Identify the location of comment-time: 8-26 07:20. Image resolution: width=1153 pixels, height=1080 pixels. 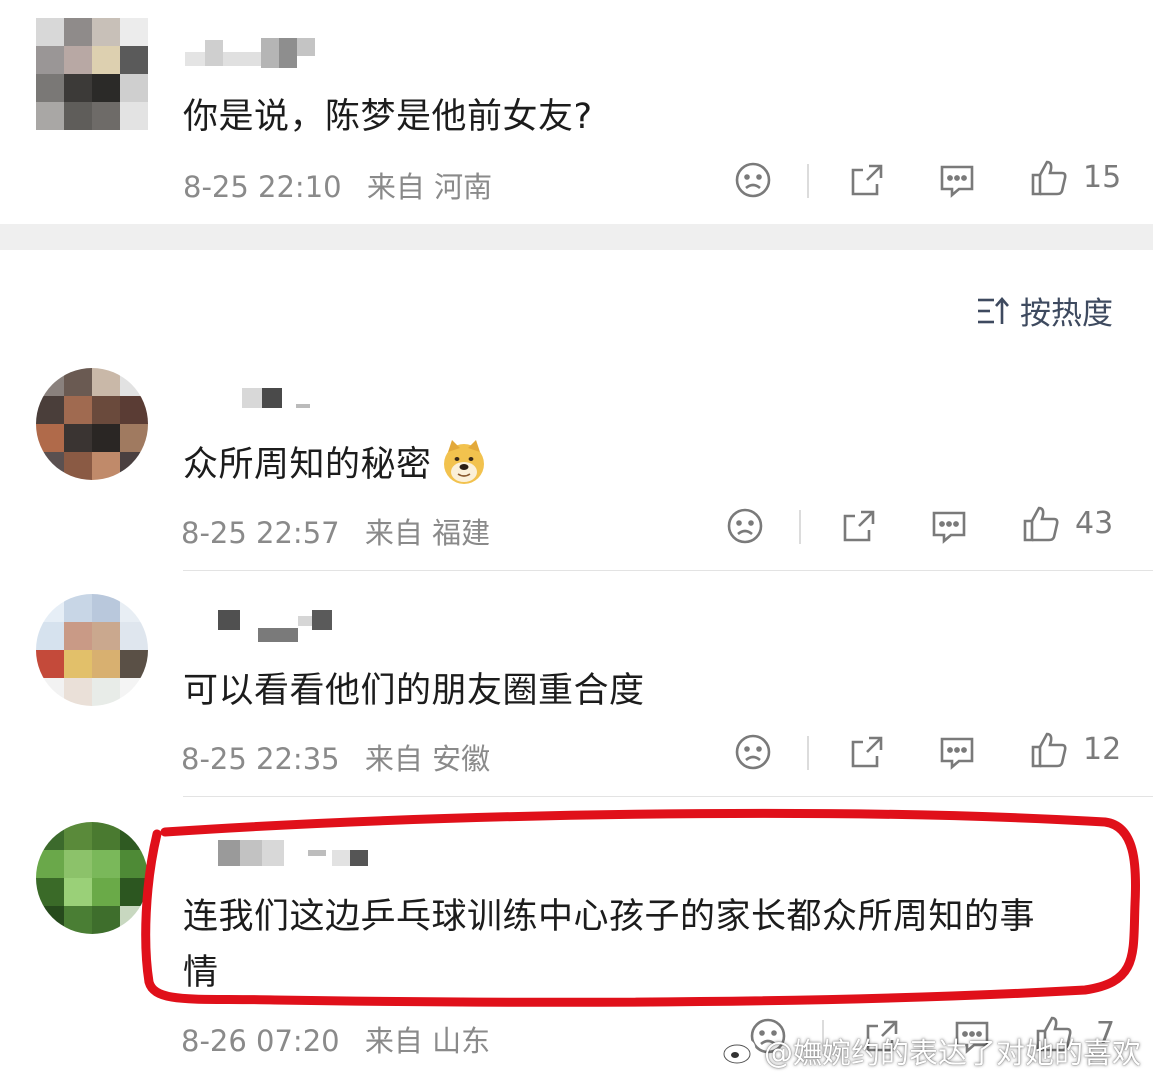
(260, 1041).